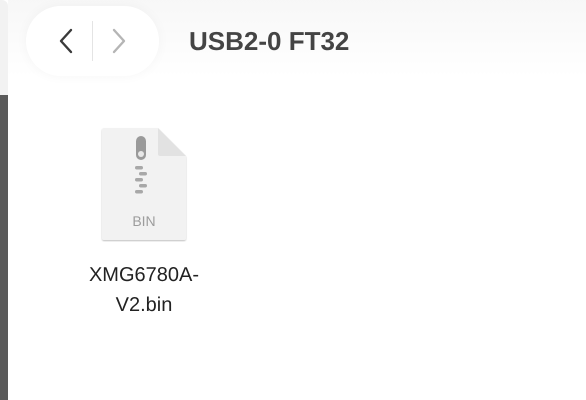 This screenshot has width=586, height=400. What do you see at coordinates (144, 290) in the screenshot?
I see `file-name: XMG6780A- V2.bin` at bounding box center [144, 290].